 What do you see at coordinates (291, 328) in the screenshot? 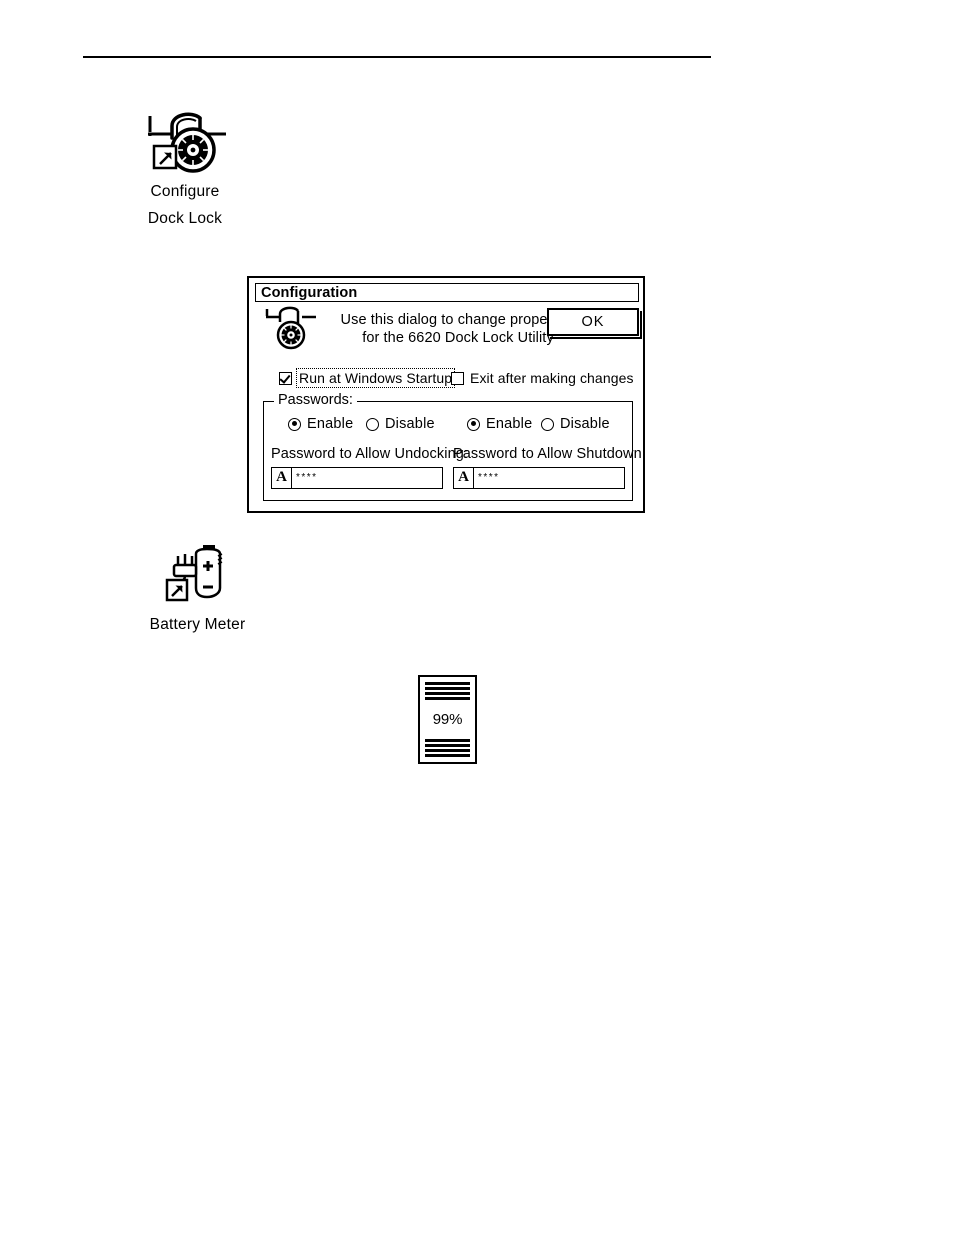
I see `padlock-combination-icon` at bounding box center [291, 328].